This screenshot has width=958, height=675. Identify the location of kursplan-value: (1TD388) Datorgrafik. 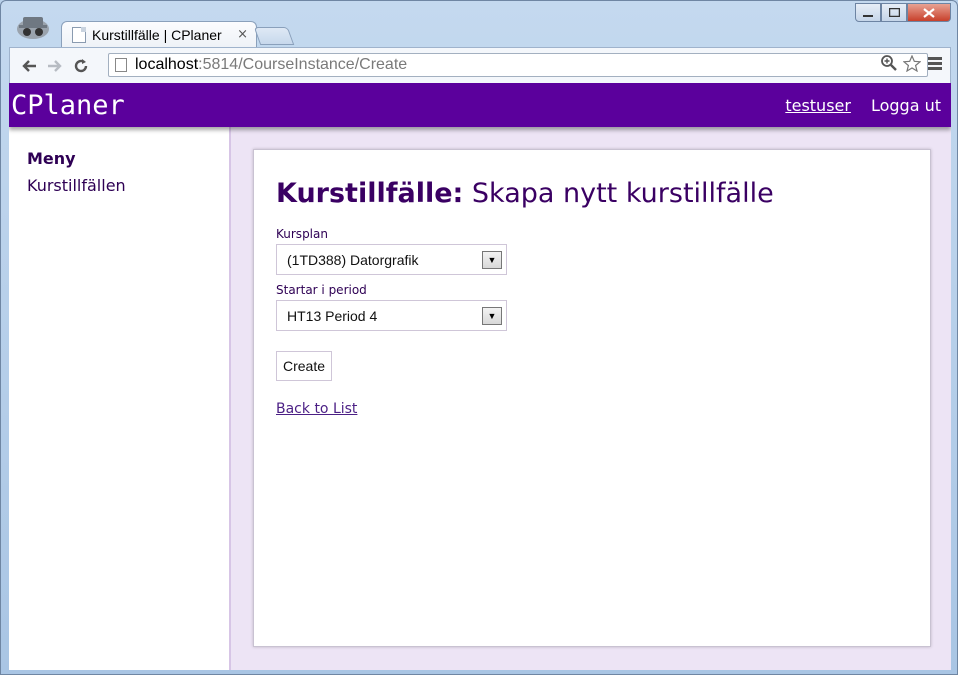
(353, 259).